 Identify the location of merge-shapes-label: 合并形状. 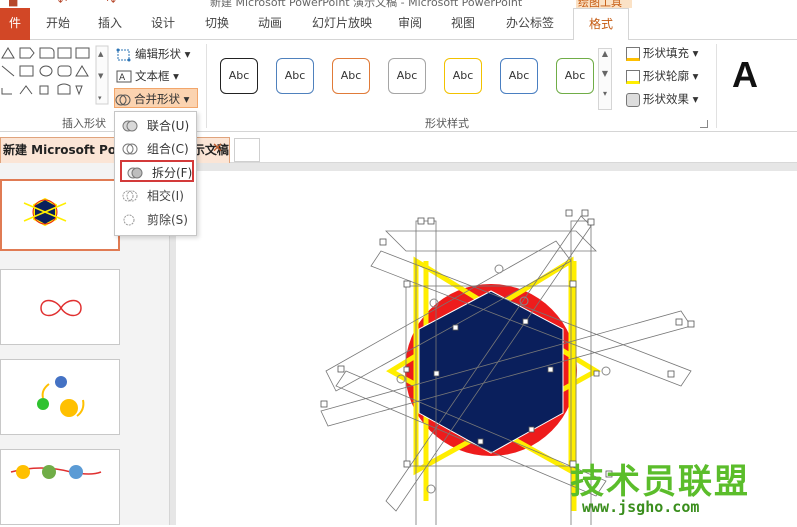
(157, 99).